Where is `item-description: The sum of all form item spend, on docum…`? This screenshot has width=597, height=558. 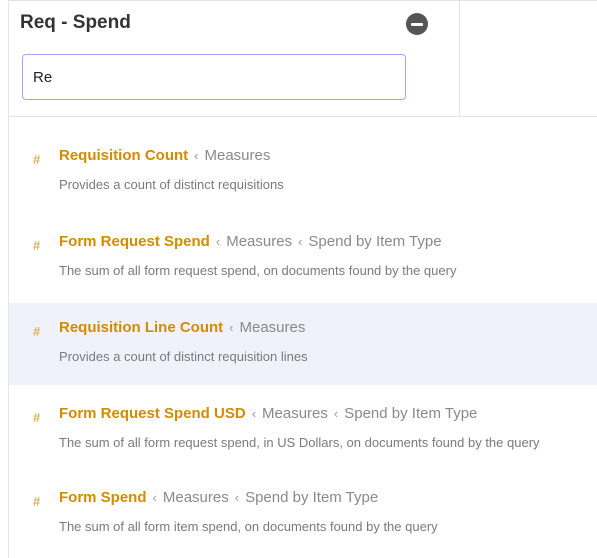 item-description: The sum of all form item spend, on docum… is located at coordinates (248, 526).